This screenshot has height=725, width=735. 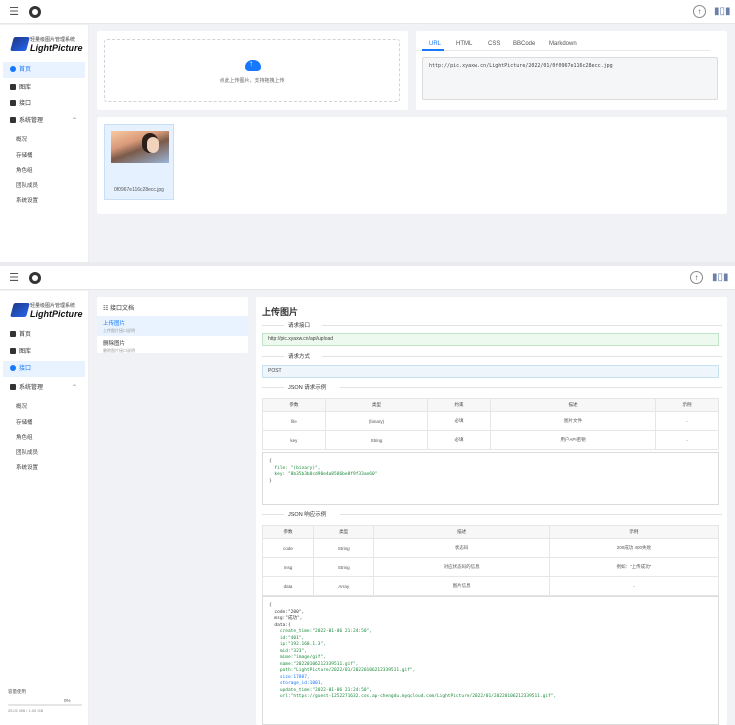 What do you see at coordinates (490, 339) in the screenshot?
I see `api-url-box: http://pic.xyaxw.cn/api/upload` at bounding box center [490, 339].